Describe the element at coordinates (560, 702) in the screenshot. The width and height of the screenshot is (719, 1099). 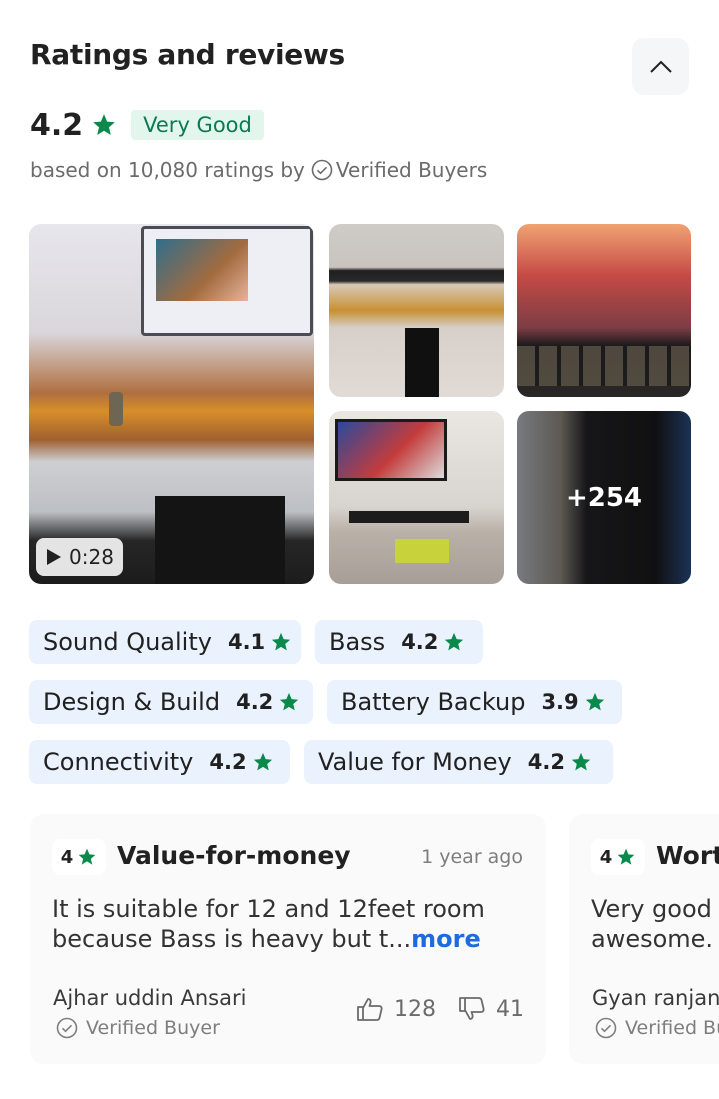
I see `aspect-rating: 3.9` at that location.